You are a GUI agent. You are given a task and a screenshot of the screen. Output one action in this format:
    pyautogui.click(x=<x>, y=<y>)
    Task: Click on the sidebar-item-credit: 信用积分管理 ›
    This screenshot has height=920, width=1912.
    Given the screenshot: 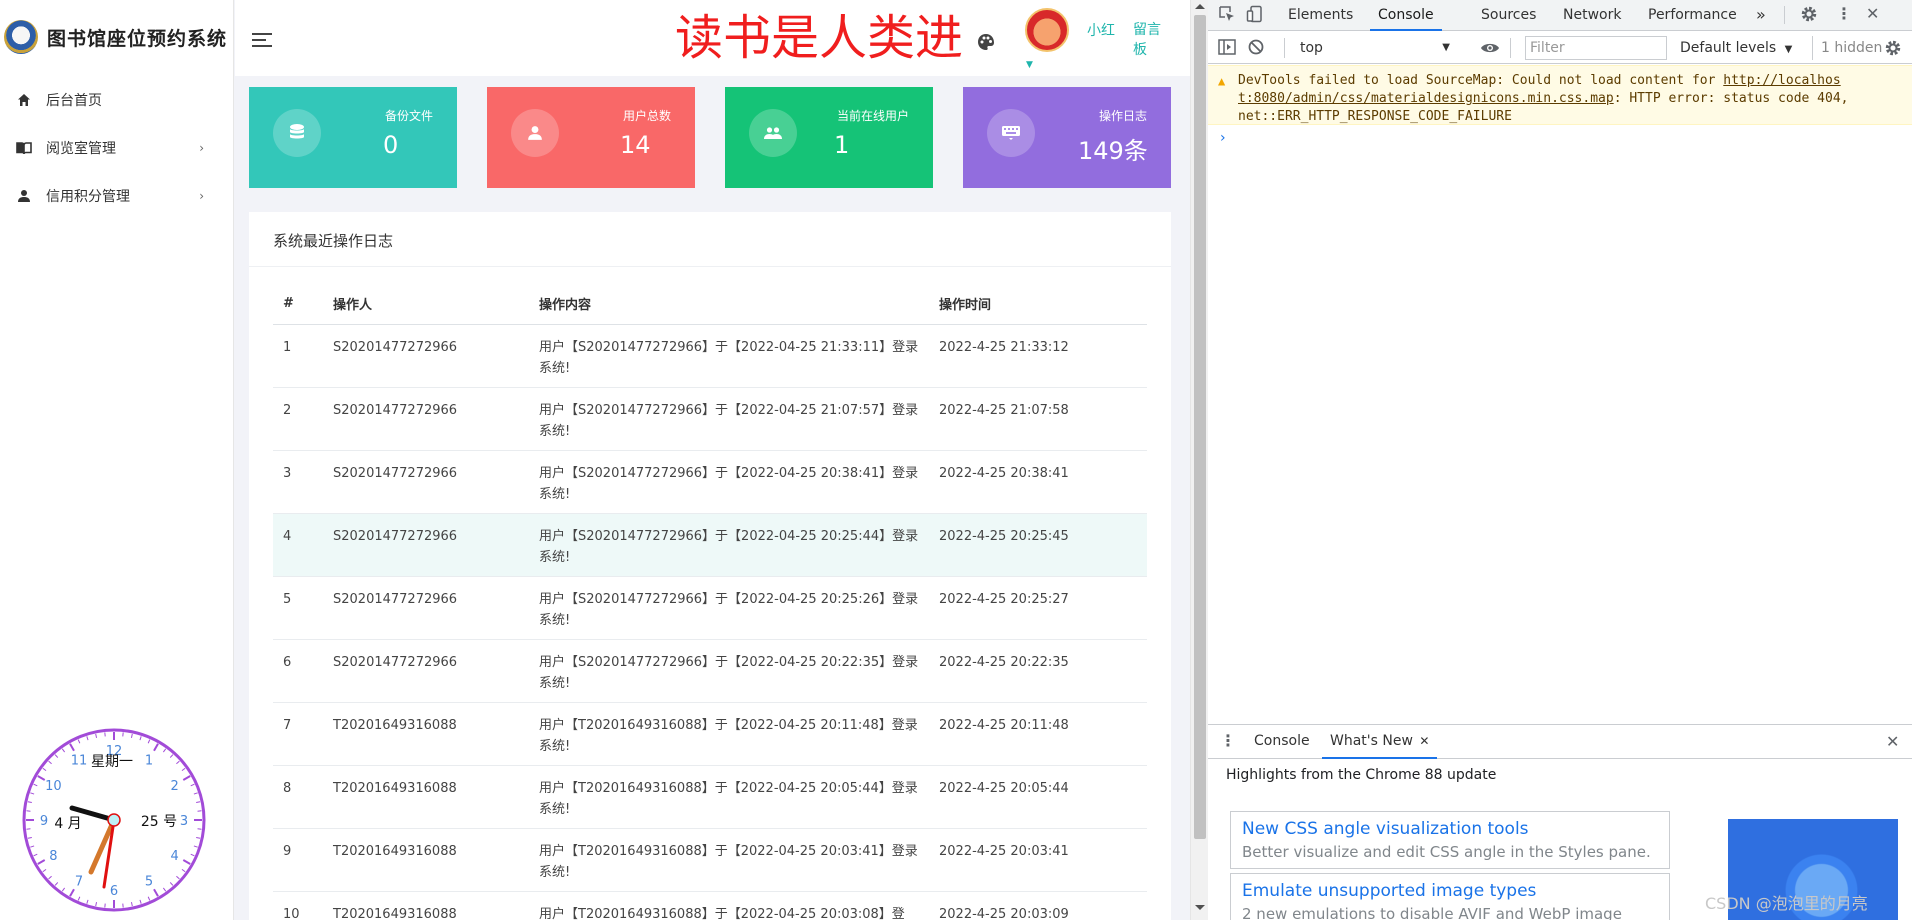 What is the action you would take?
    pyautogui.click(x=117, y=196)
    